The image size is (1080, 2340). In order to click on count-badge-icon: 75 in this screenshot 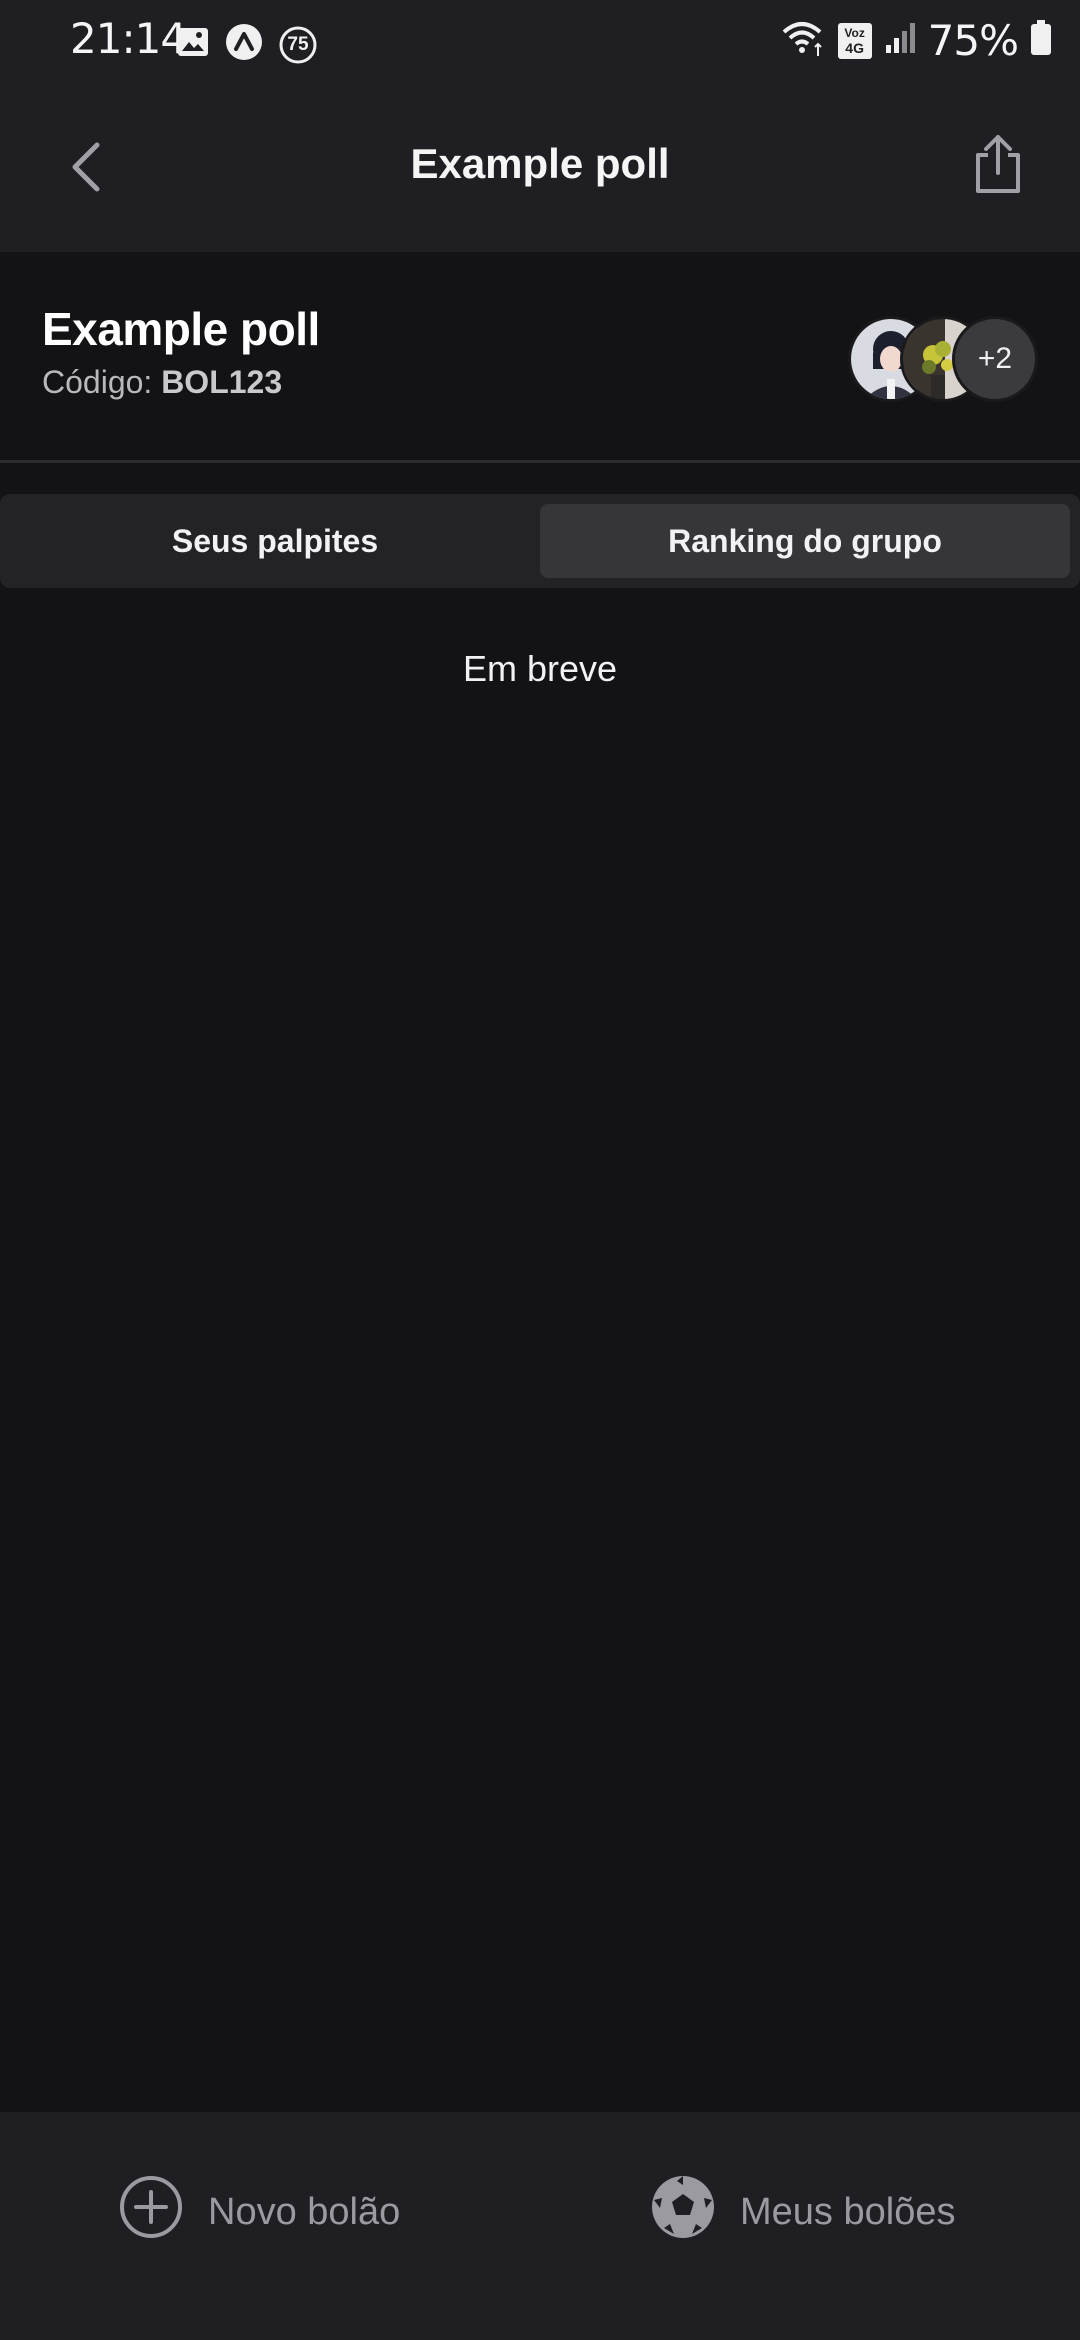, I will do `click(298, 45)`.